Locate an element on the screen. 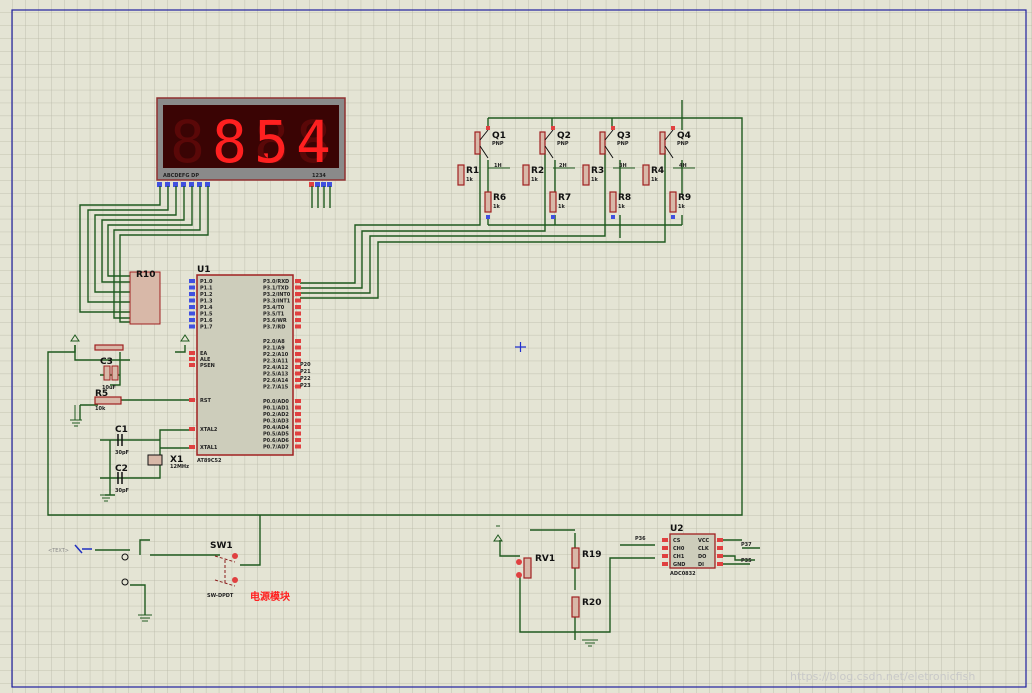 The image size is (1032, 693). u1-pin-label: P1.7 is located at coordinates (206, 328).